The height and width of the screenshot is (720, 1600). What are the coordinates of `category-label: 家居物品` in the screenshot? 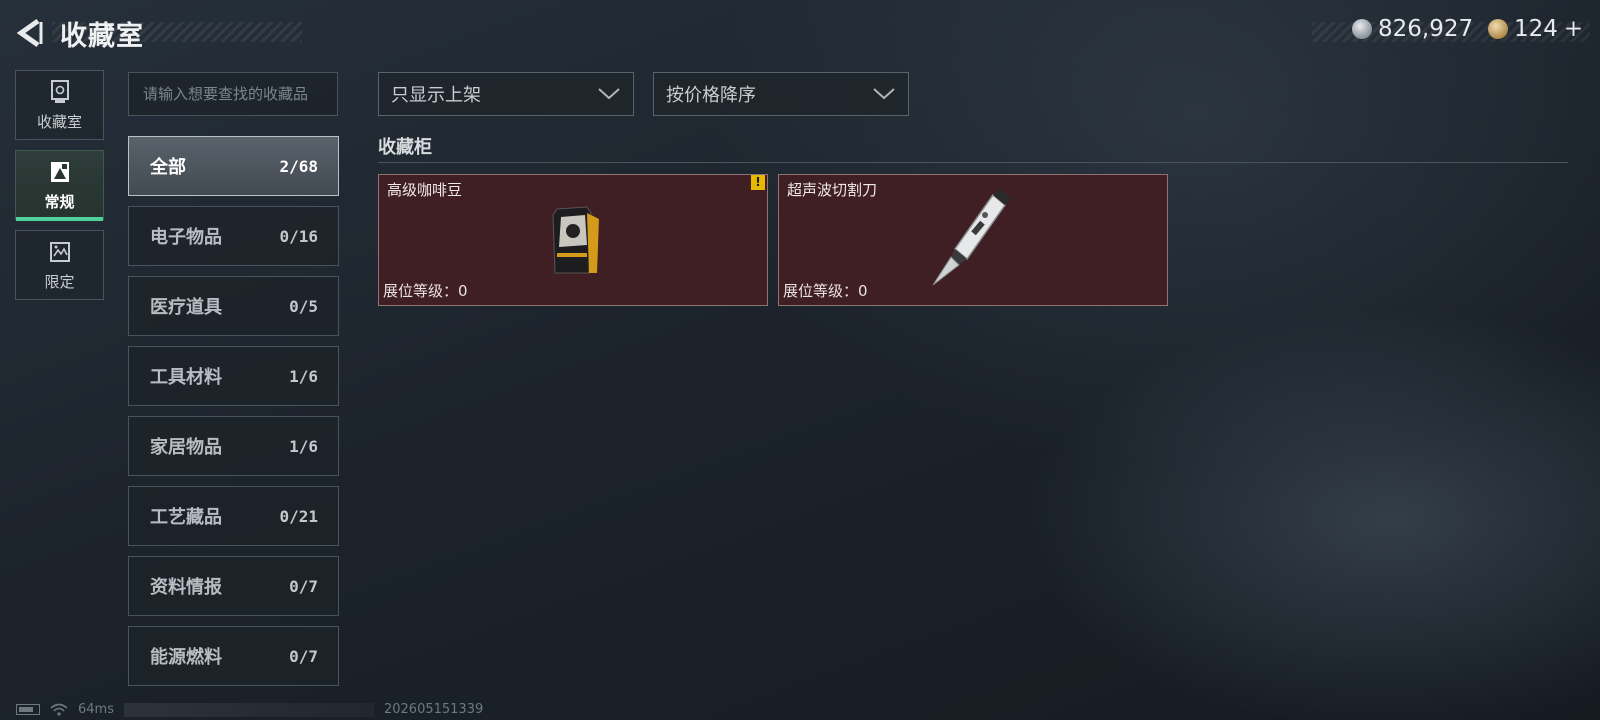 It's located at (186, 447).